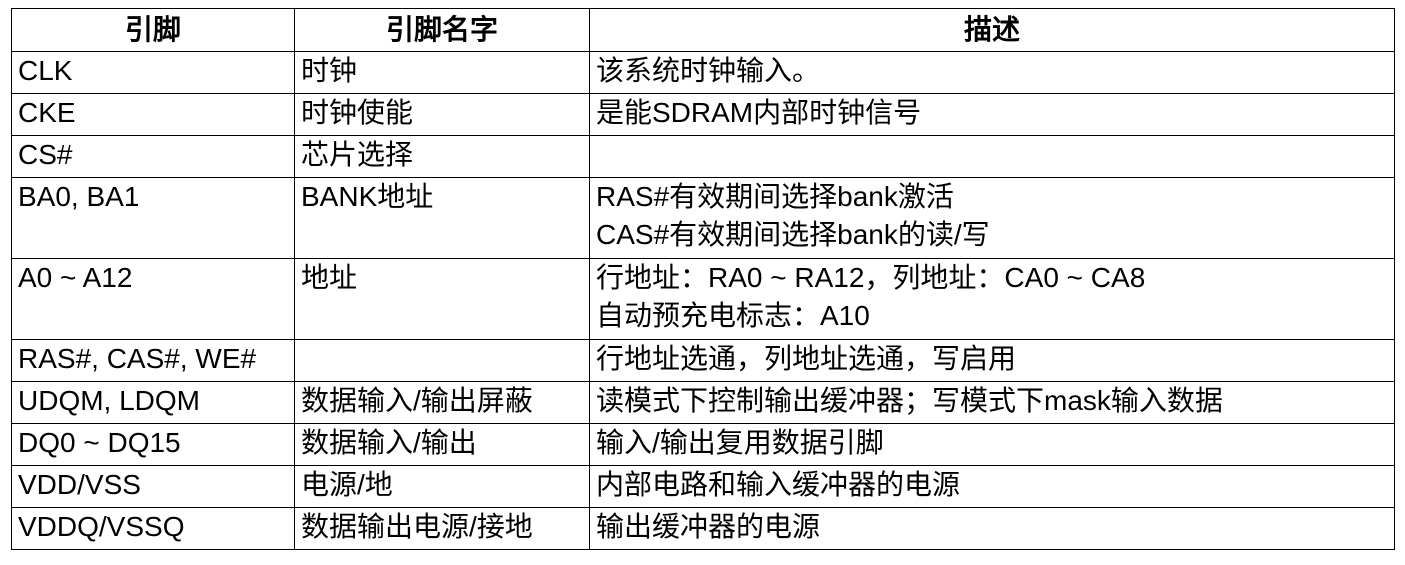 The height and width of the screenshot is (565, 1405). Describe the element at coordinates (708, 70) in the screenshot. I see `description-line: 该系统时钟输入。` at that location.